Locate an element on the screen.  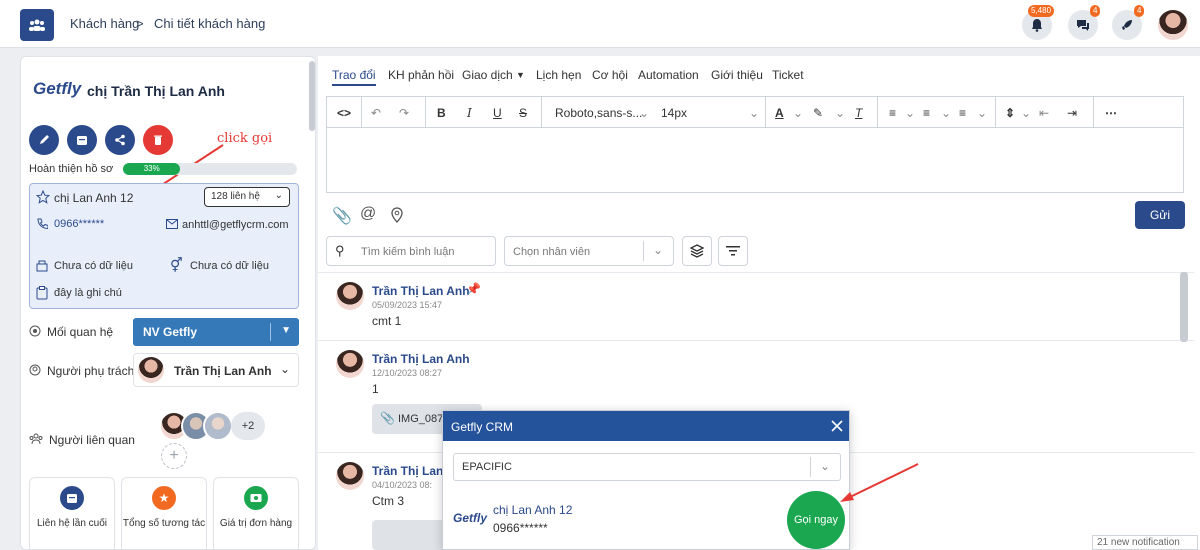
text-color-icon: A is located at coordinates (779, 113).